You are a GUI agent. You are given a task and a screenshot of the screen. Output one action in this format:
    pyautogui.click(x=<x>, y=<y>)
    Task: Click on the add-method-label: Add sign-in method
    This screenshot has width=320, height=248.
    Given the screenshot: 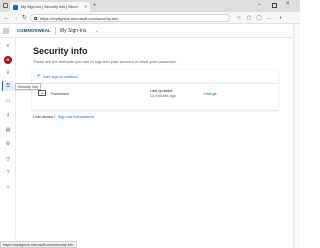 What is the action you would take?
    pyautogui.click(x=60, y=77)
    